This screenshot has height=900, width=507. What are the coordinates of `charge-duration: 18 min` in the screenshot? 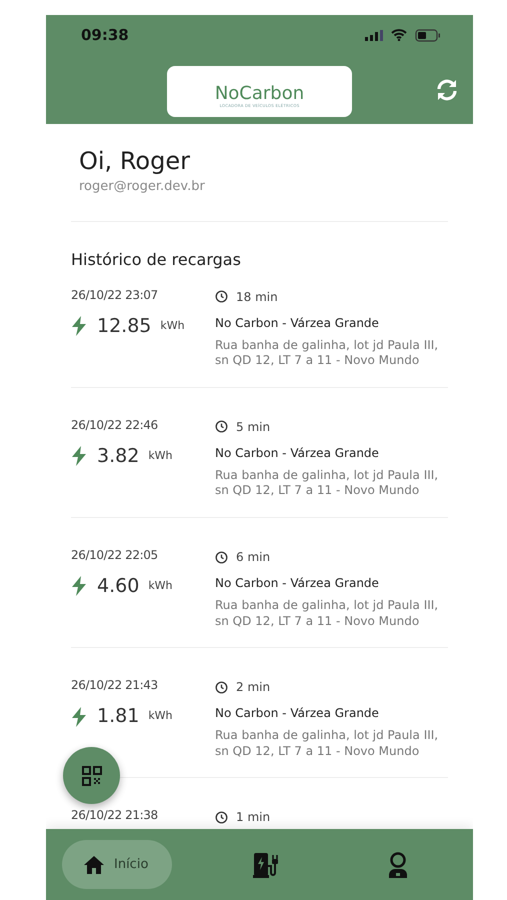 It's located at (257, 297).